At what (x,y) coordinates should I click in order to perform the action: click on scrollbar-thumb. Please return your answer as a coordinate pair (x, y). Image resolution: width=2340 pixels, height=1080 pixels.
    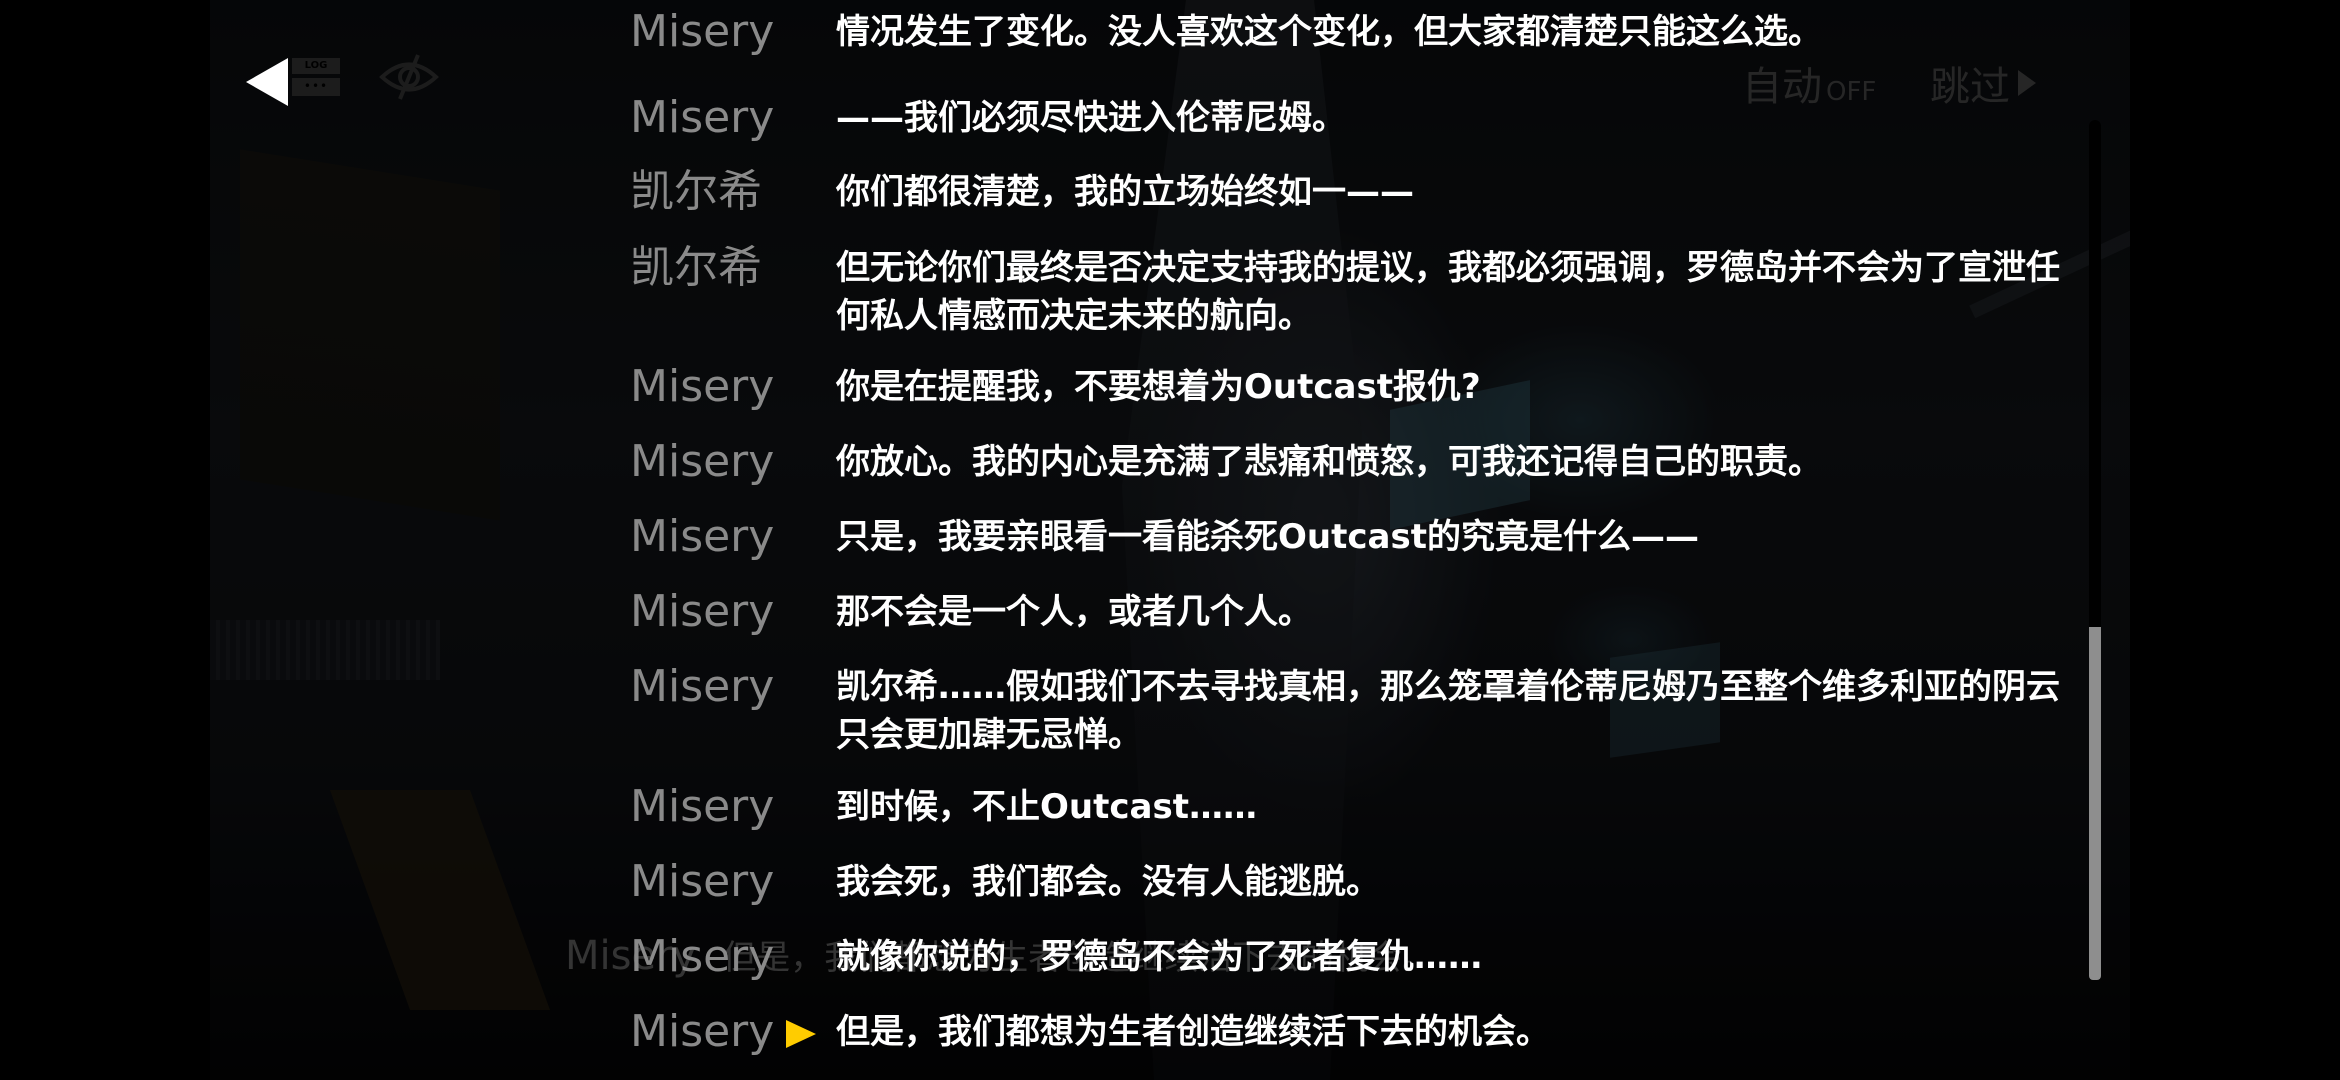
    Looking at the image, I should click on (2095, 803).